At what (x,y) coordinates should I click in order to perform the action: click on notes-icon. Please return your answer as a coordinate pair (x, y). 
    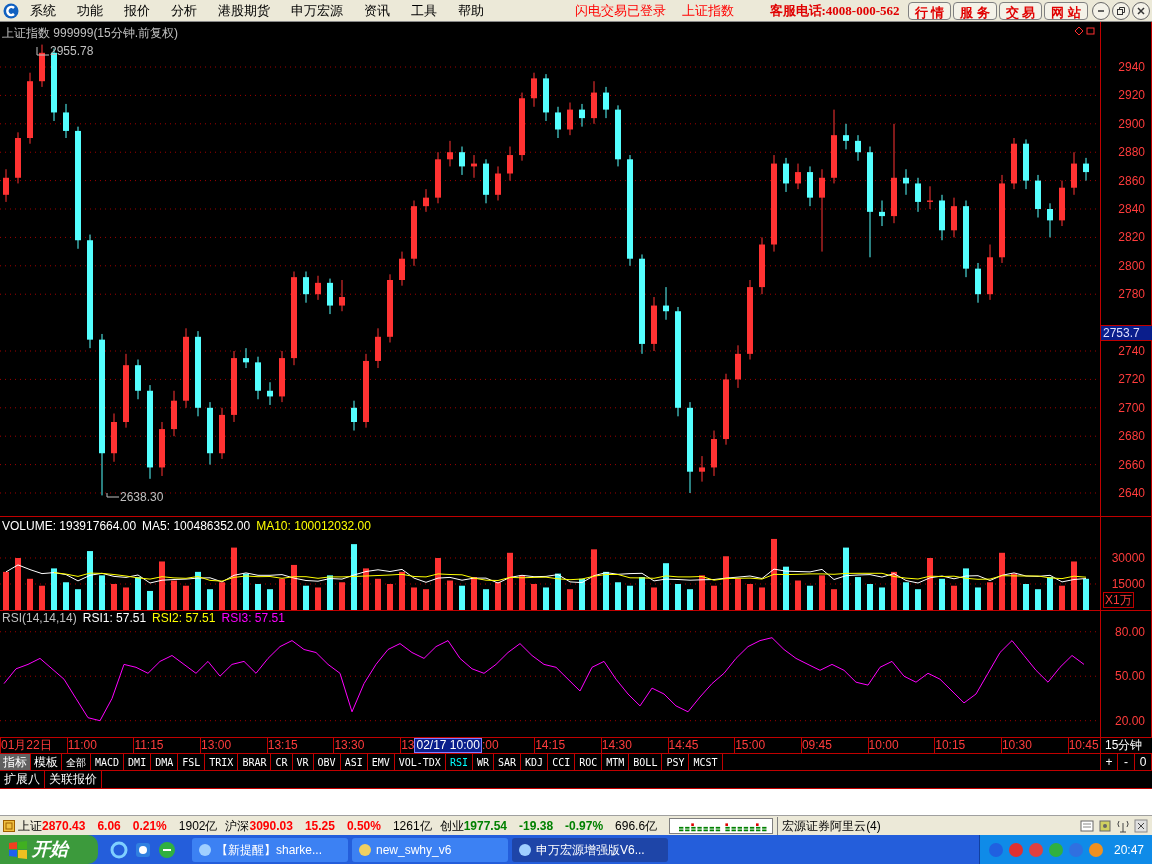
    Looking at the image, I should click on (1087, 825).